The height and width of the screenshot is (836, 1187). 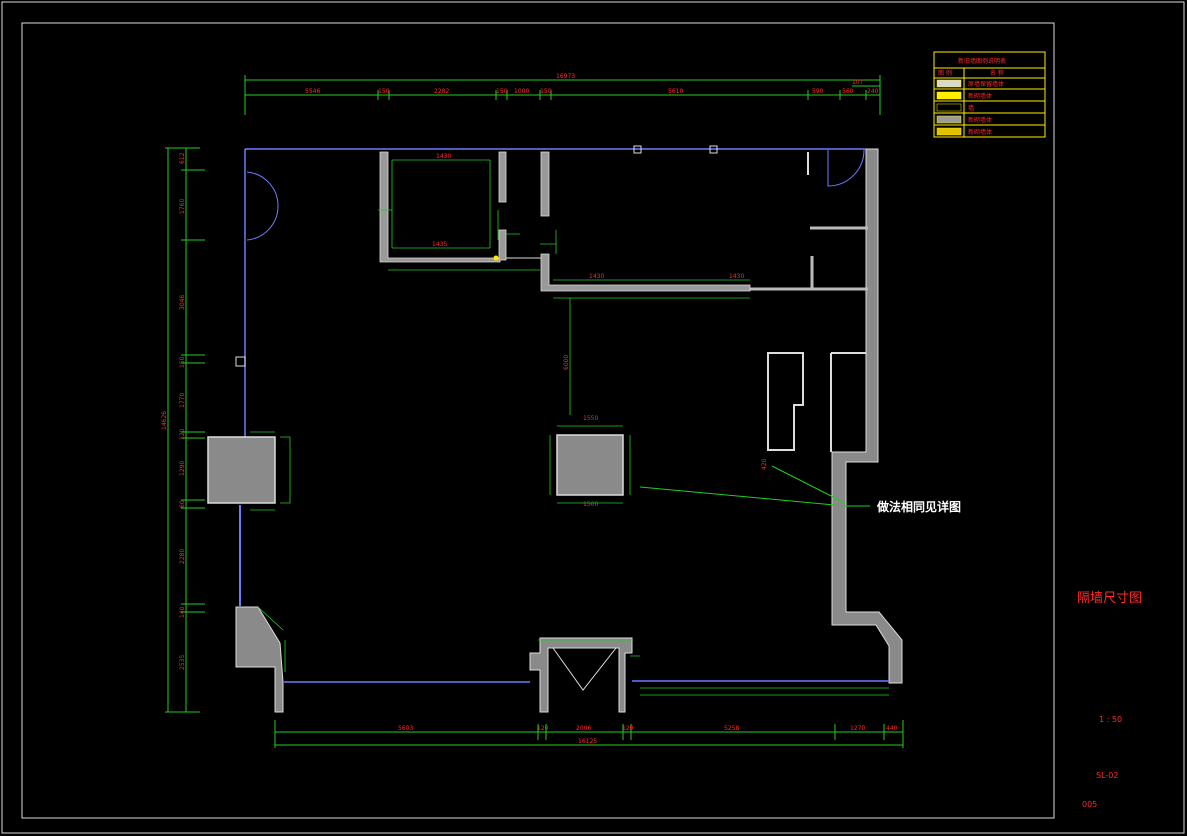 I want to click on top-dim-4: 150, so click(x=502, y=91).